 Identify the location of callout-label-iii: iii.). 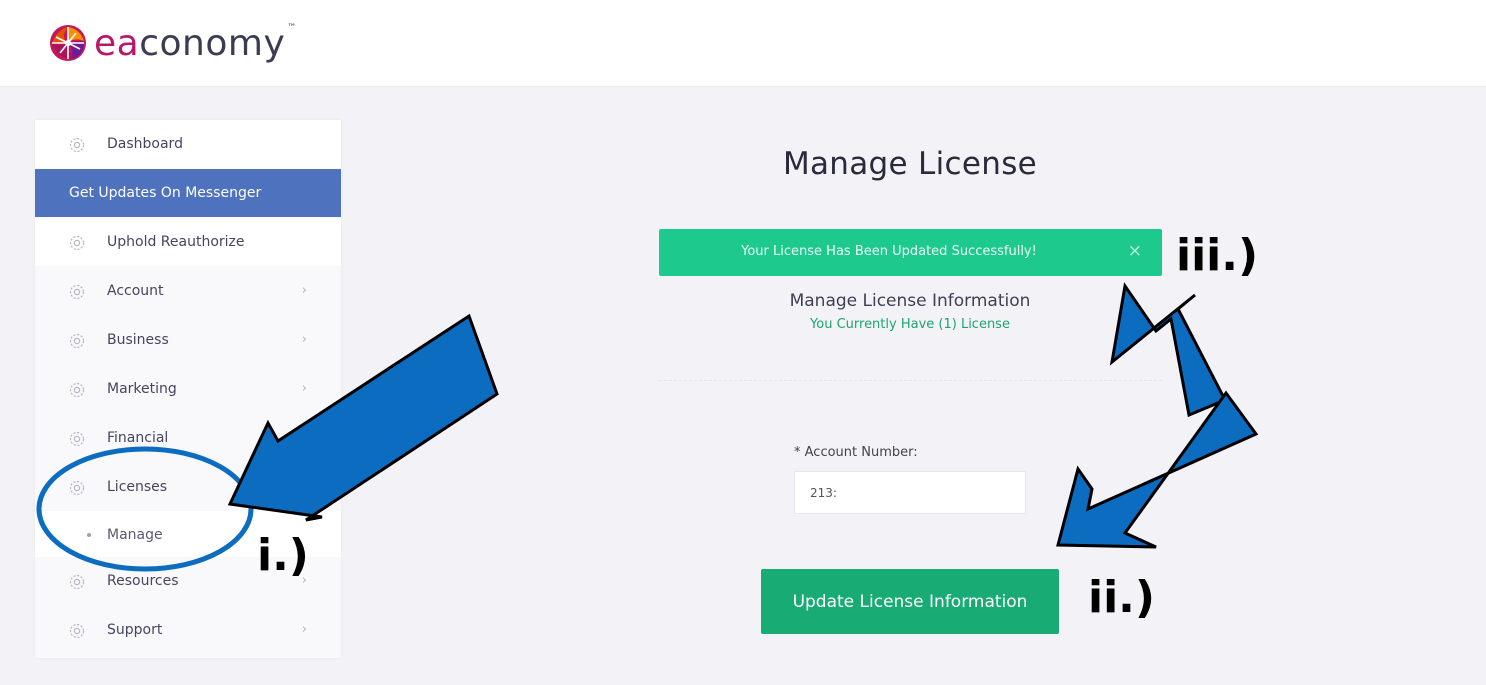
(1217, 255).